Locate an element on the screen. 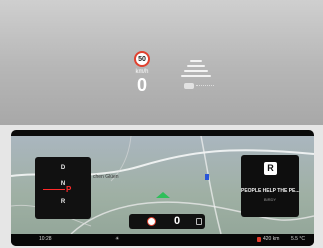 The height and width of the screenshot is (248, 323). speed-limit-sign: 50 is located at coordinates (142, 59).